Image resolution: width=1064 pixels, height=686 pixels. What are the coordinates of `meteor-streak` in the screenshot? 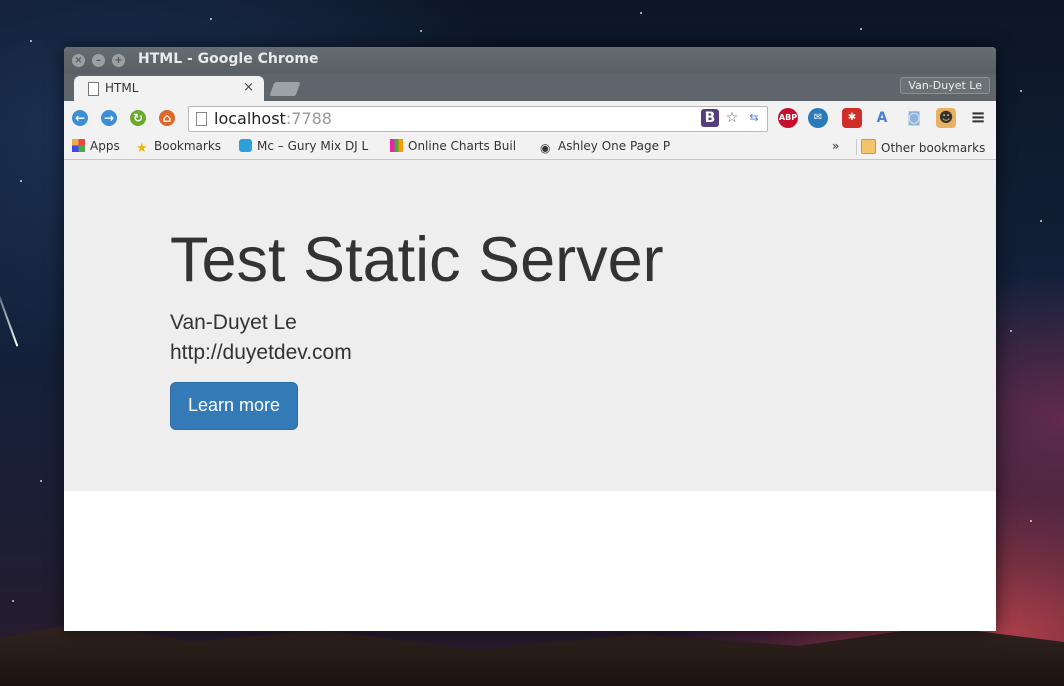 It's located at (9, 308).